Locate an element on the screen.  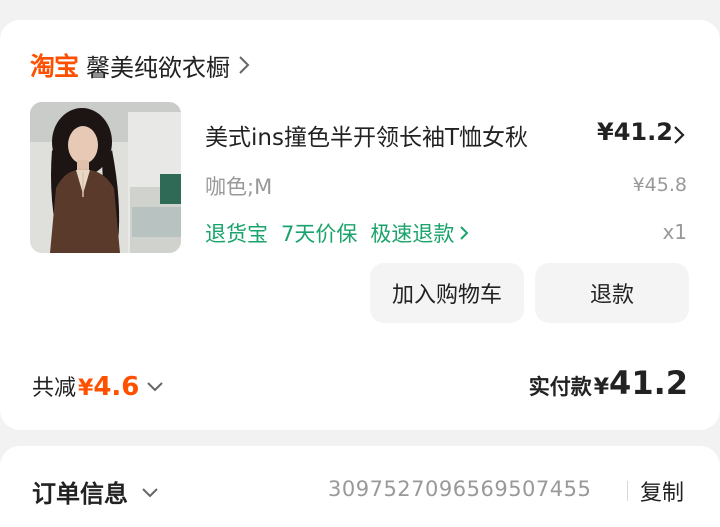
product-title: 美式ins撞色半开领长袖T恤女秋 is located at coordinates (366, 135).